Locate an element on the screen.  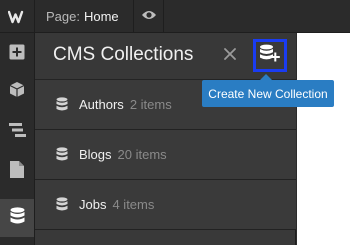
database-cms-icon is located at coordinates (17, 218).